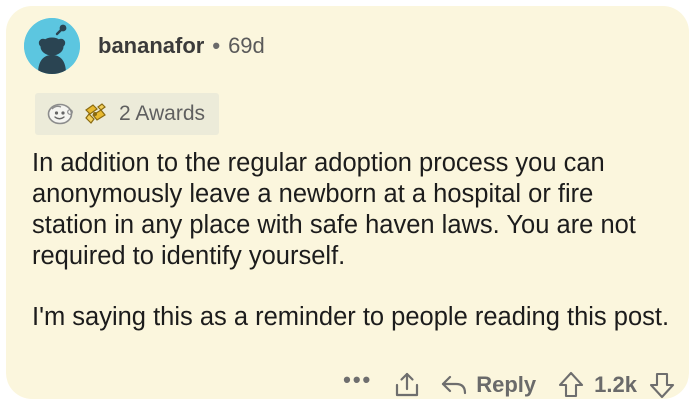 The width and height of the screenshot is (700, 406). What do you see at coordinates (162, 113) in the screenshot?
I see `awards-count-label: 2 Awards` at bounding box center [162, 113].